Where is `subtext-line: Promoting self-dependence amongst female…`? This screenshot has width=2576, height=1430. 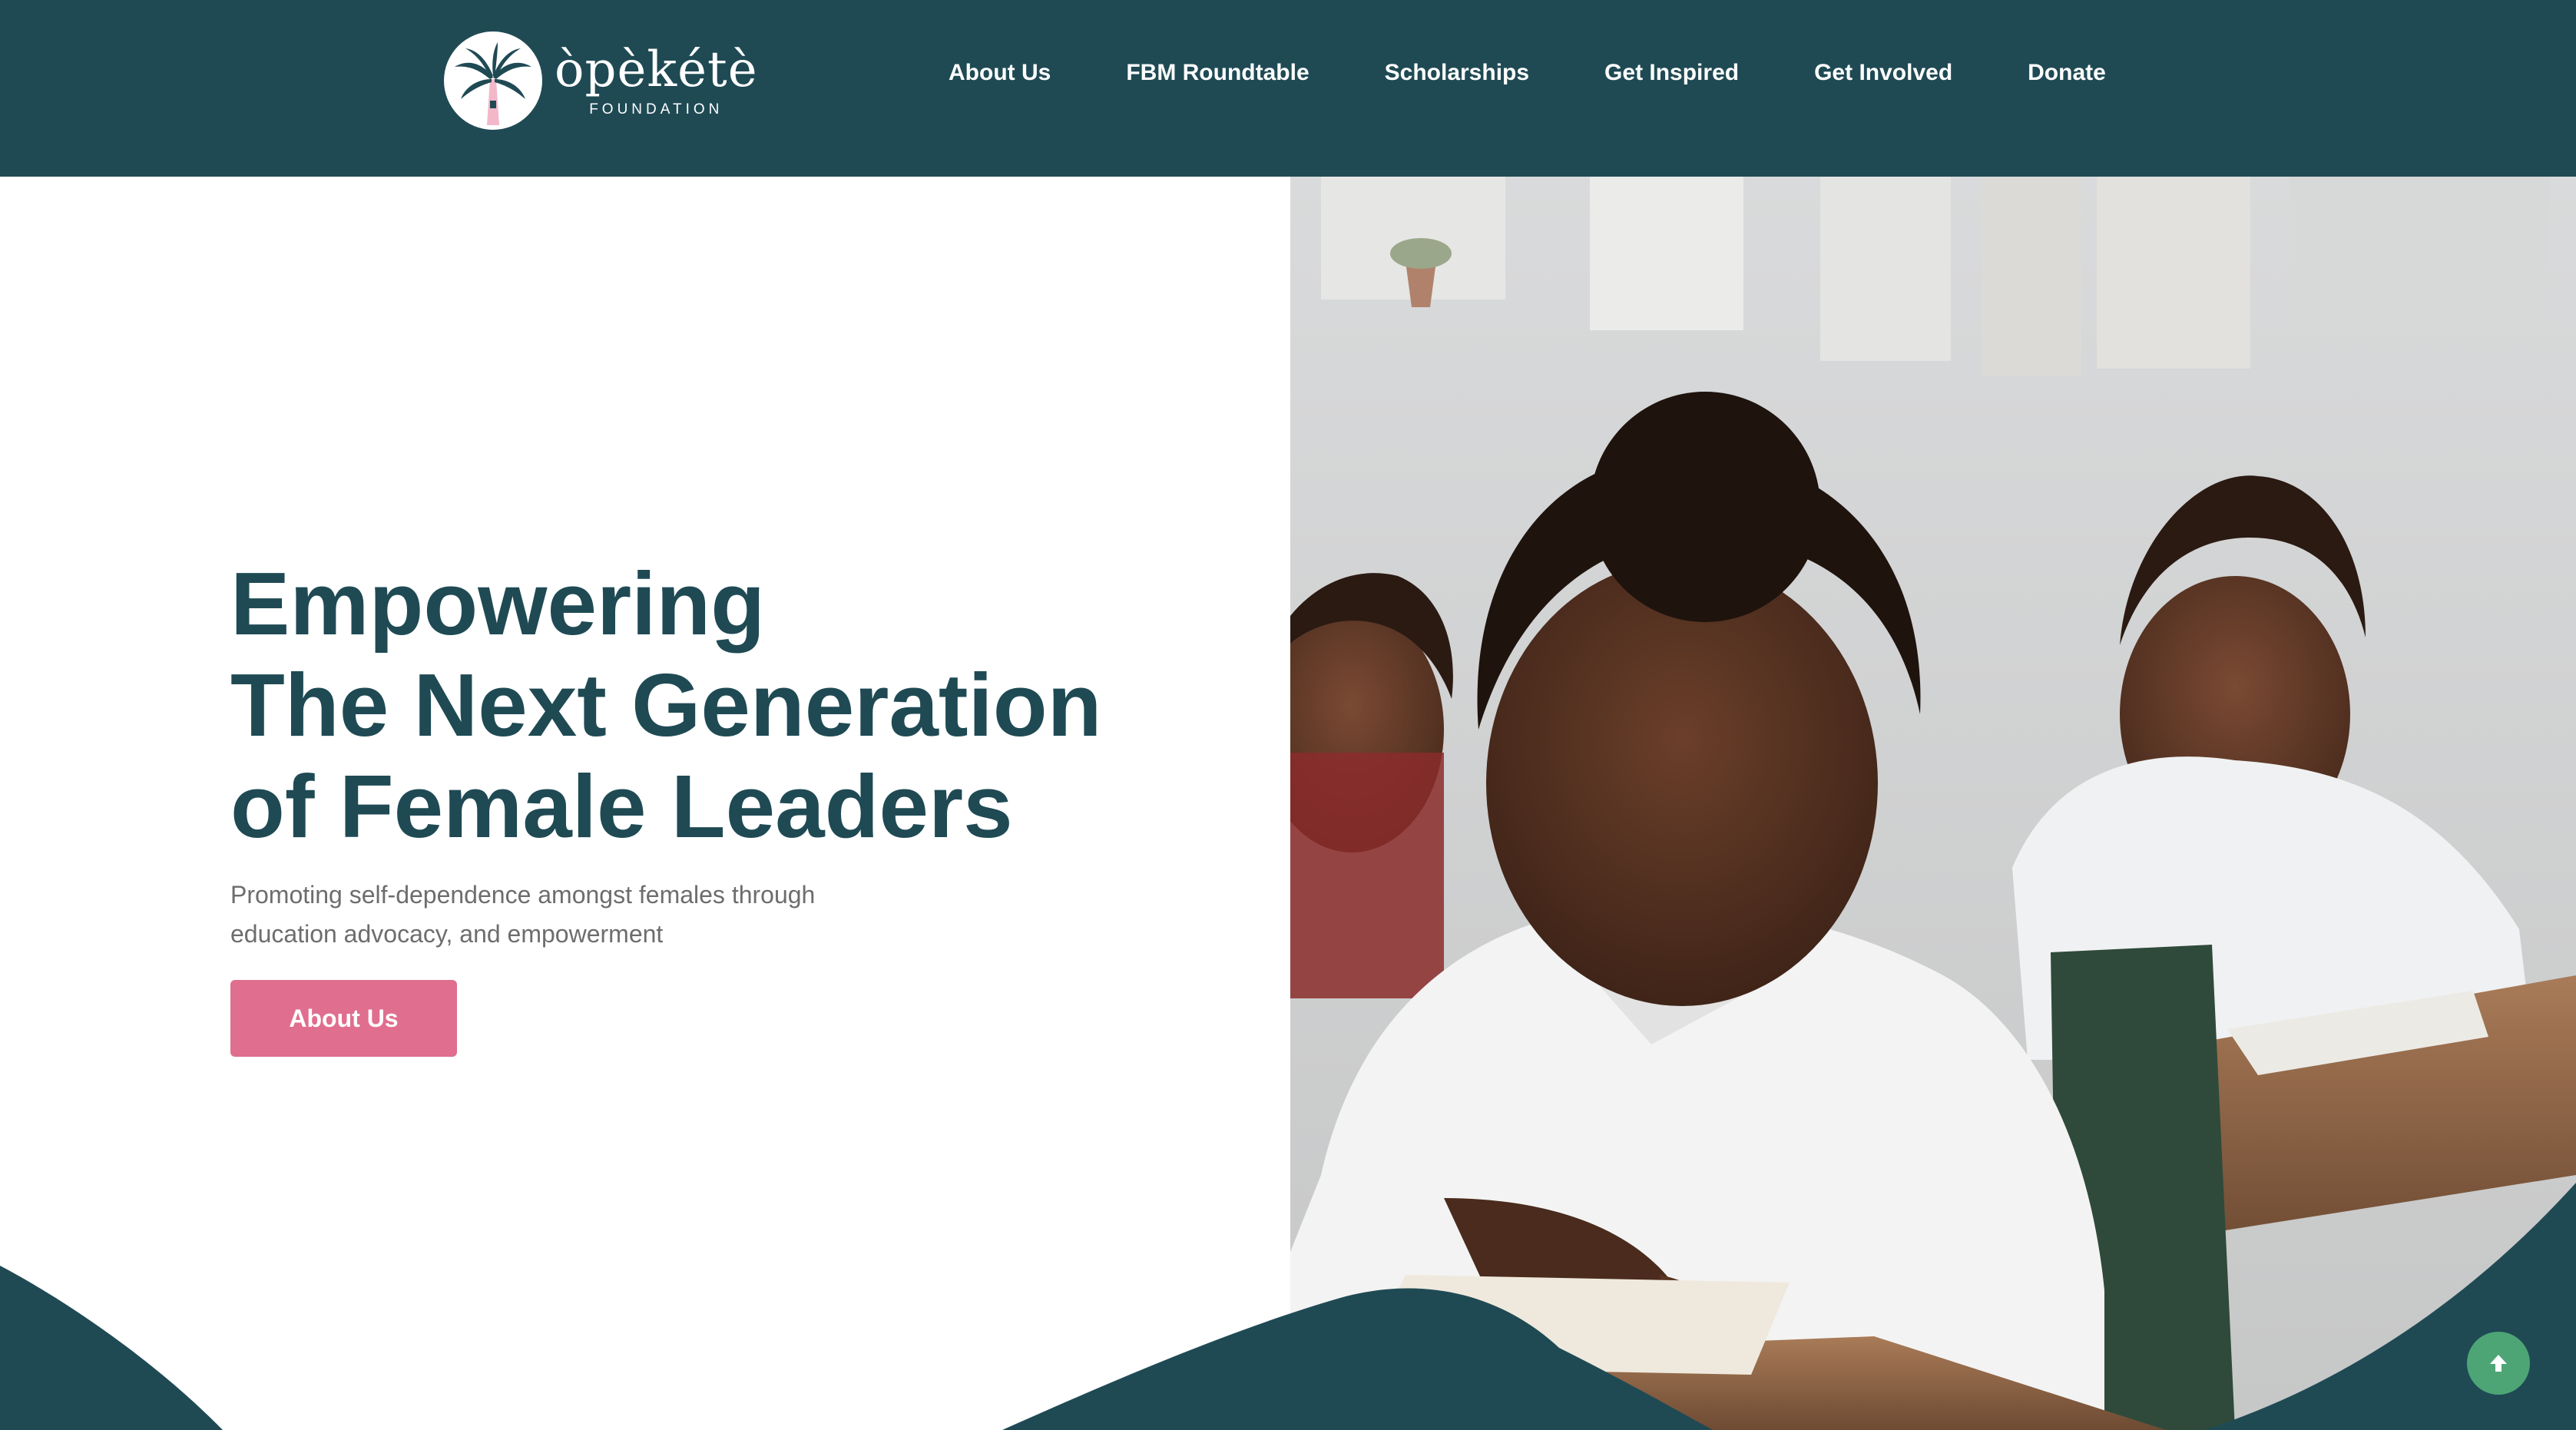 subtext-line: Promoting self-dependence amongst female… is located at coordinates (523, 895).